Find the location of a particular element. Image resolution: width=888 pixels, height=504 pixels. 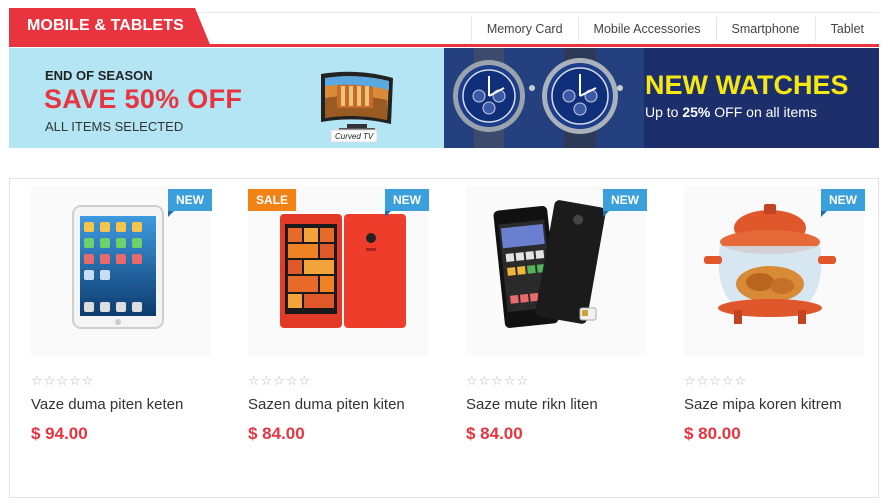

tablet-icon is located at coordinates (118, 267).